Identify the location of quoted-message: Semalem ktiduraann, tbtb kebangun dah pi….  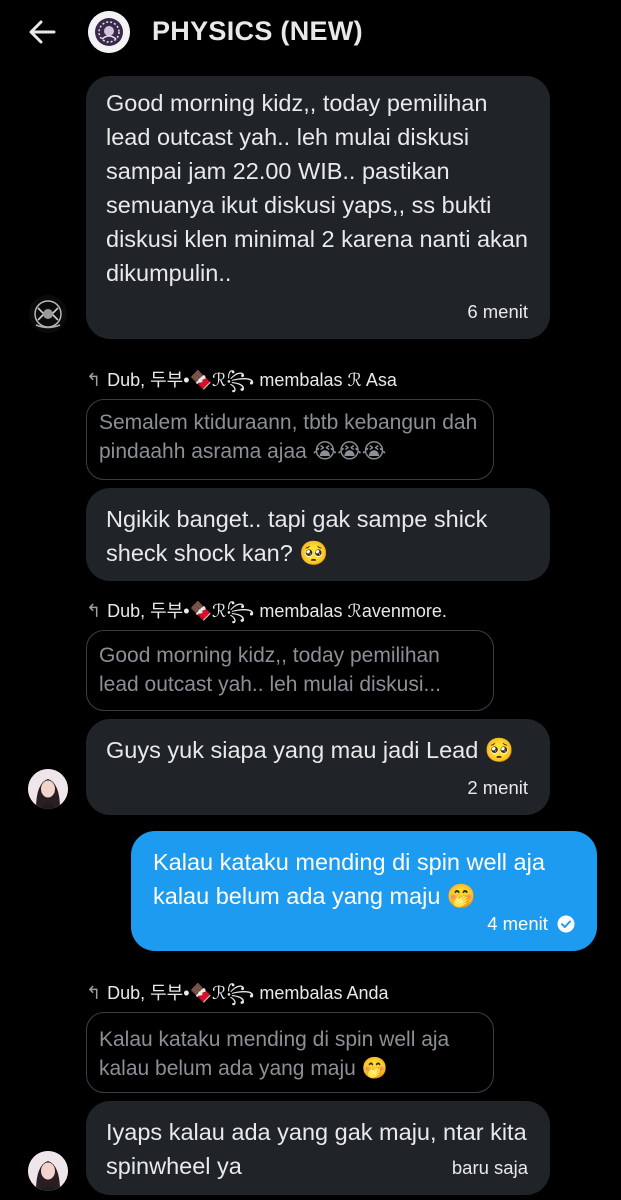
(290, 439).